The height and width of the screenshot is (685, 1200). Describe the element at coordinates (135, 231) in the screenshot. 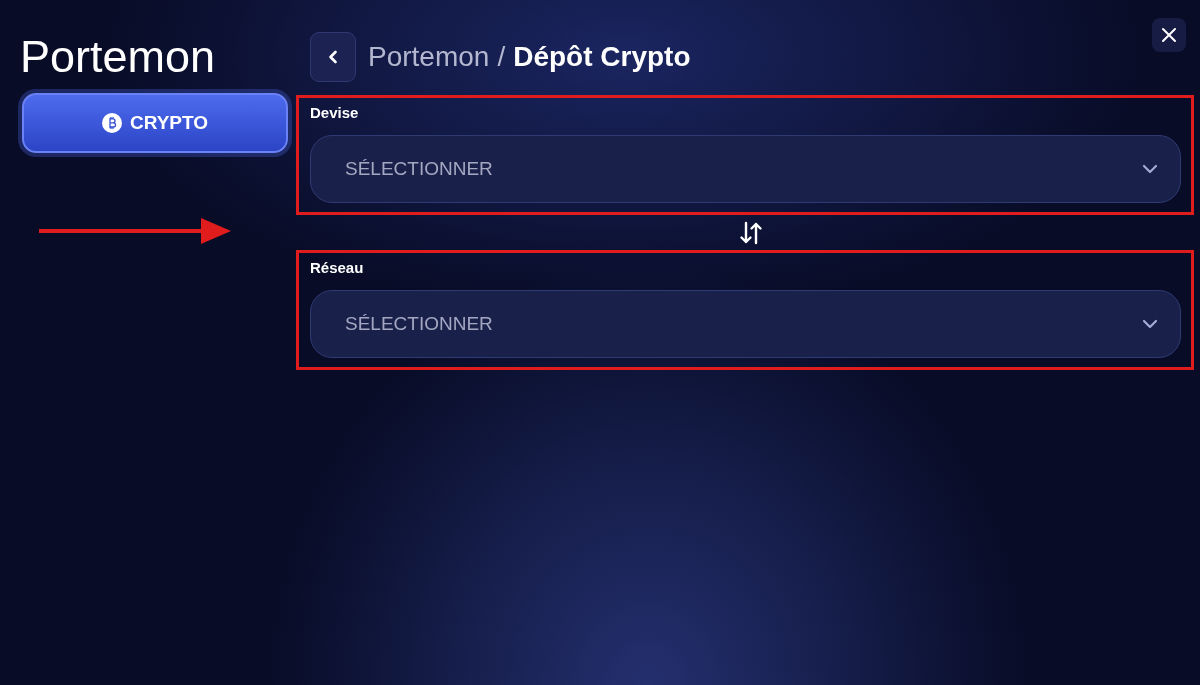

I see `arrow-icon` at that location.